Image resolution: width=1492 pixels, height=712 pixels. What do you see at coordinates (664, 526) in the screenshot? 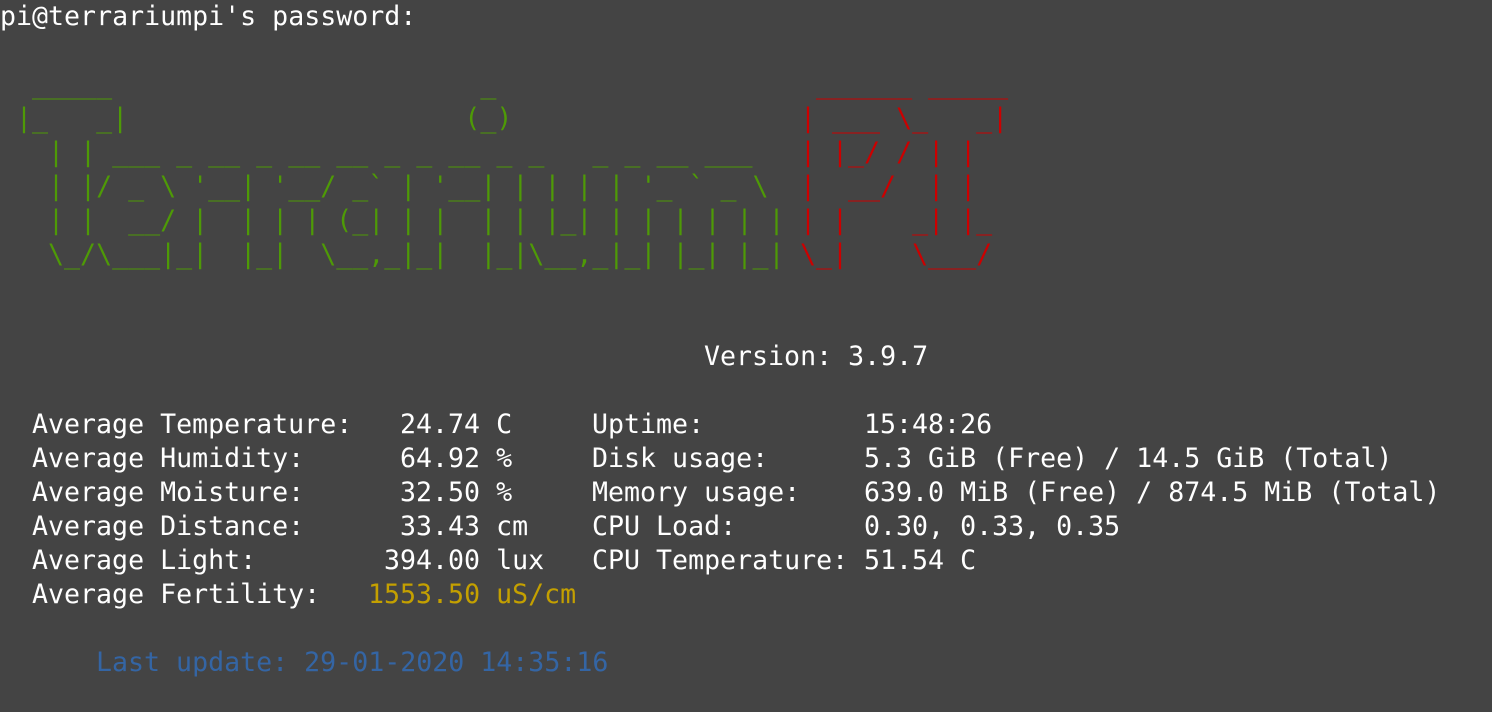
I see `system-label-cpu-load: CPU Load:` at bounding box center [664, 526].